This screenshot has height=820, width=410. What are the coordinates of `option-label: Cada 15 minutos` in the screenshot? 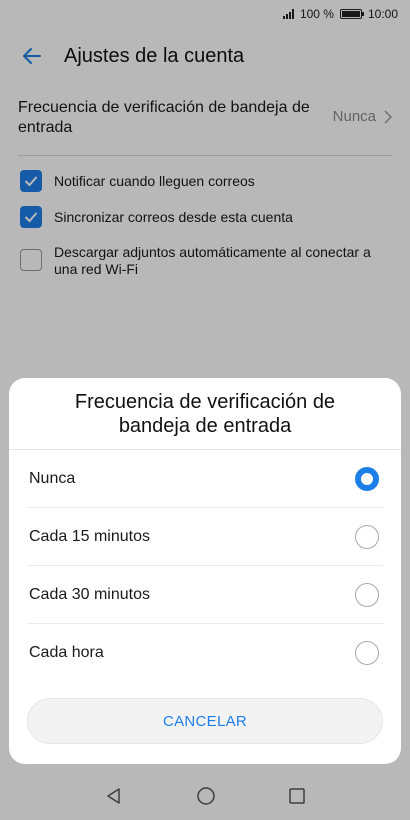 It's located at (89, 536).